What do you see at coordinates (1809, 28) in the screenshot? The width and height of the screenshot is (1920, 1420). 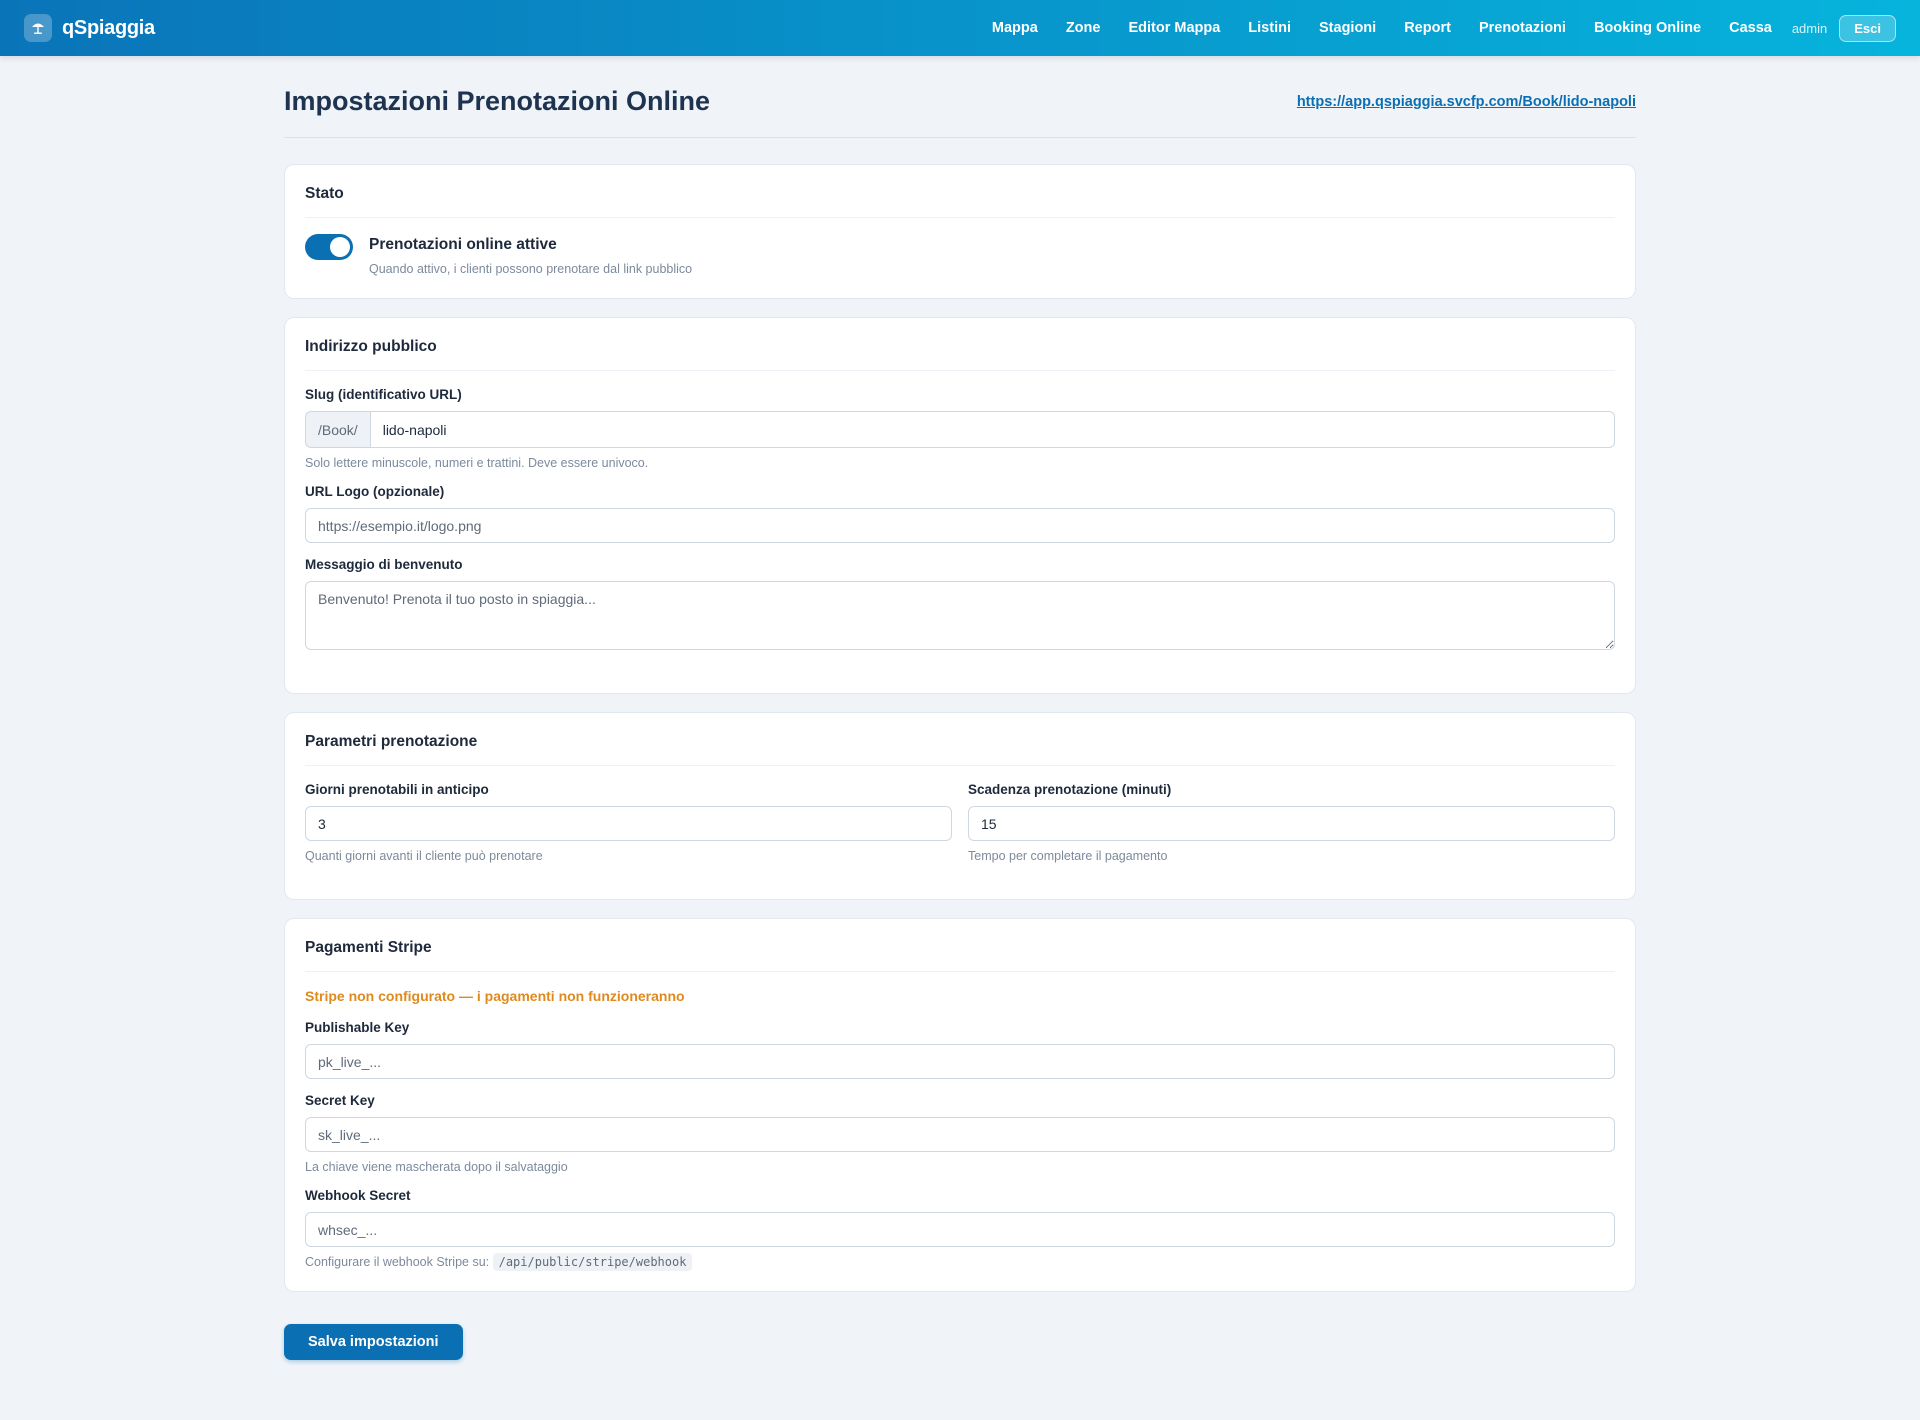 I see `user-name: admin` at bounding box center [1809, 28].